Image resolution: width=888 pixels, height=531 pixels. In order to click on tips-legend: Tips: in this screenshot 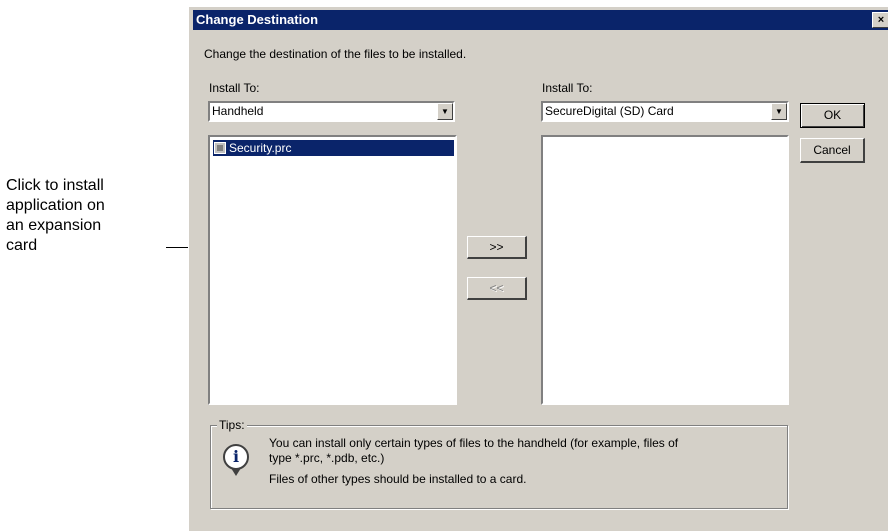, I will do `click(232, 425)`.